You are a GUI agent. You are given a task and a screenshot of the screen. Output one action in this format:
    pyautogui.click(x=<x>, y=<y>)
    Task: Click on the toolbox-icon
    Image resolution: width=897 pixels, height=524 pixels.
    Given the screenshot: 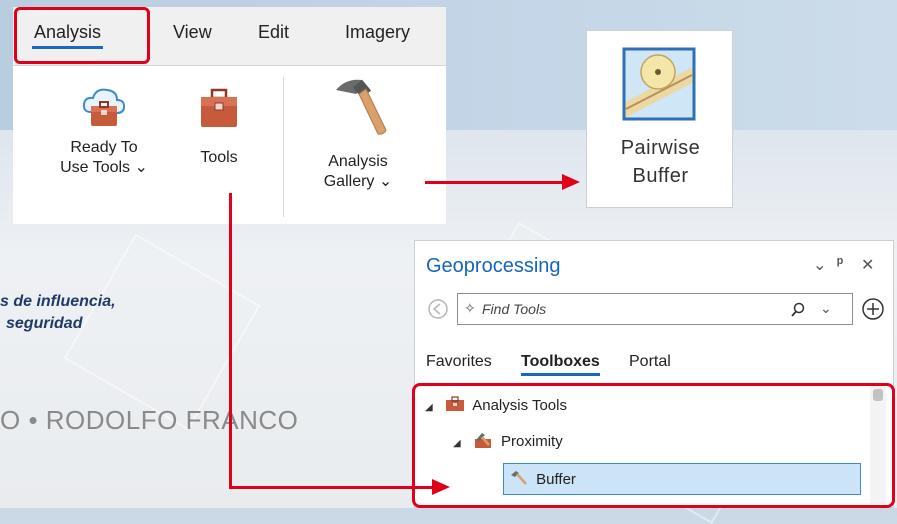 What is the action you would take?
    pyautogui.click(x=219, y=107)
    